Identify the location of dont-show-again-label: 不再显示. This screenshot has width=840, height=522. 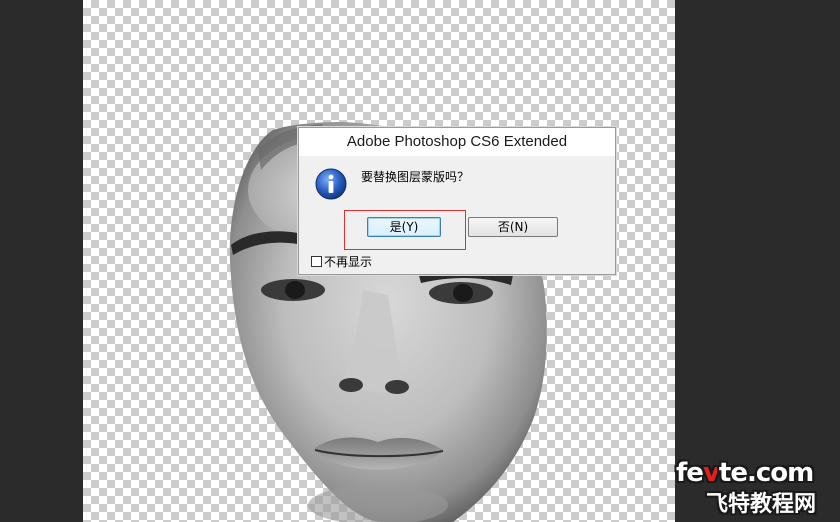
(348, 262).